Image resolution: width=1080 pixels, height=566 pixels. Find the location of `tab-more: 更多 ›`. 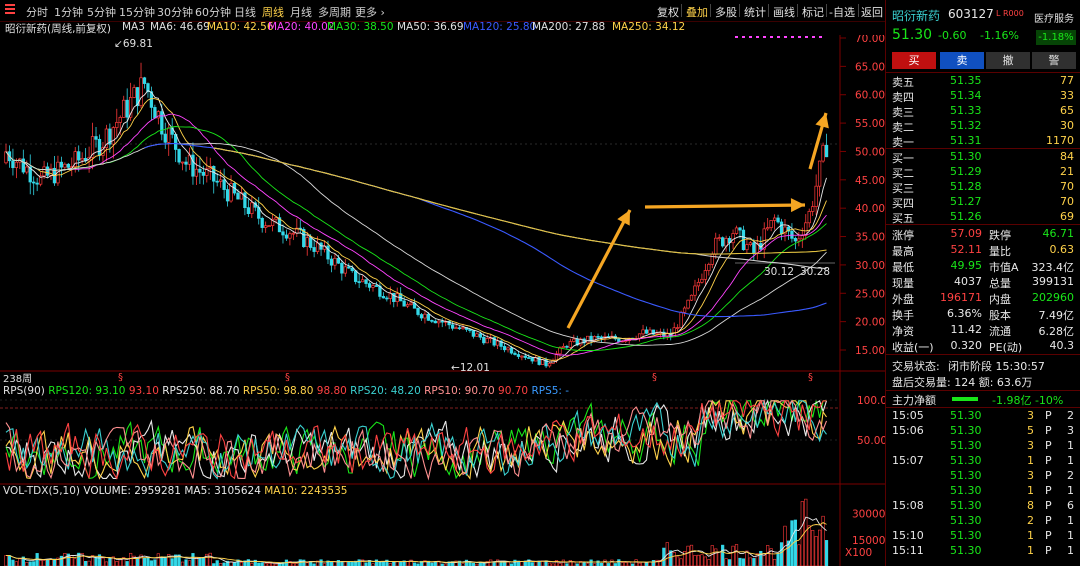

tab-more: 更多 › is located at coordinates (370, 12).